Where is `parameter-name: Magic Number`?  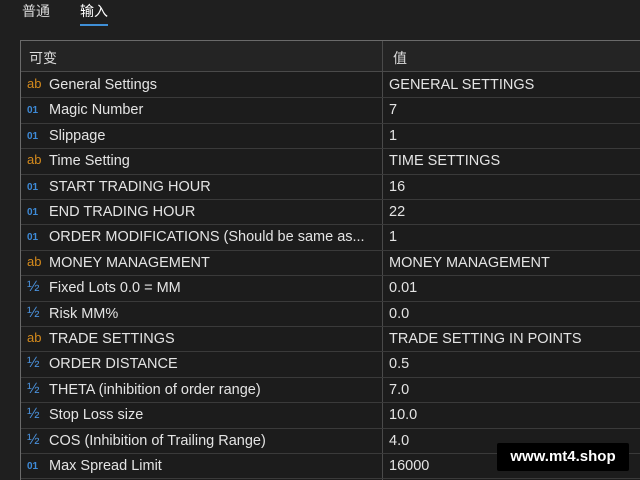
parameter-name: Magic Number is located at coordinates (96, 110).